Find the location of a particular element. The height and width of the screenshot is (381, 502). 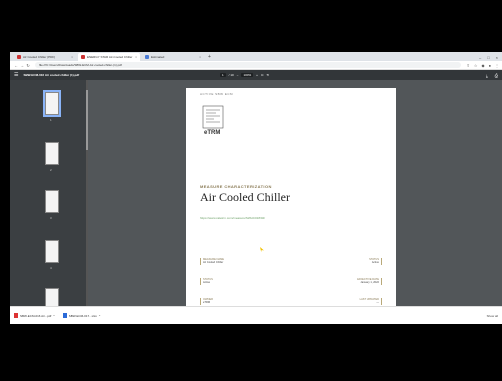

window-controls: – □ × is located at coordinates (490, 57).